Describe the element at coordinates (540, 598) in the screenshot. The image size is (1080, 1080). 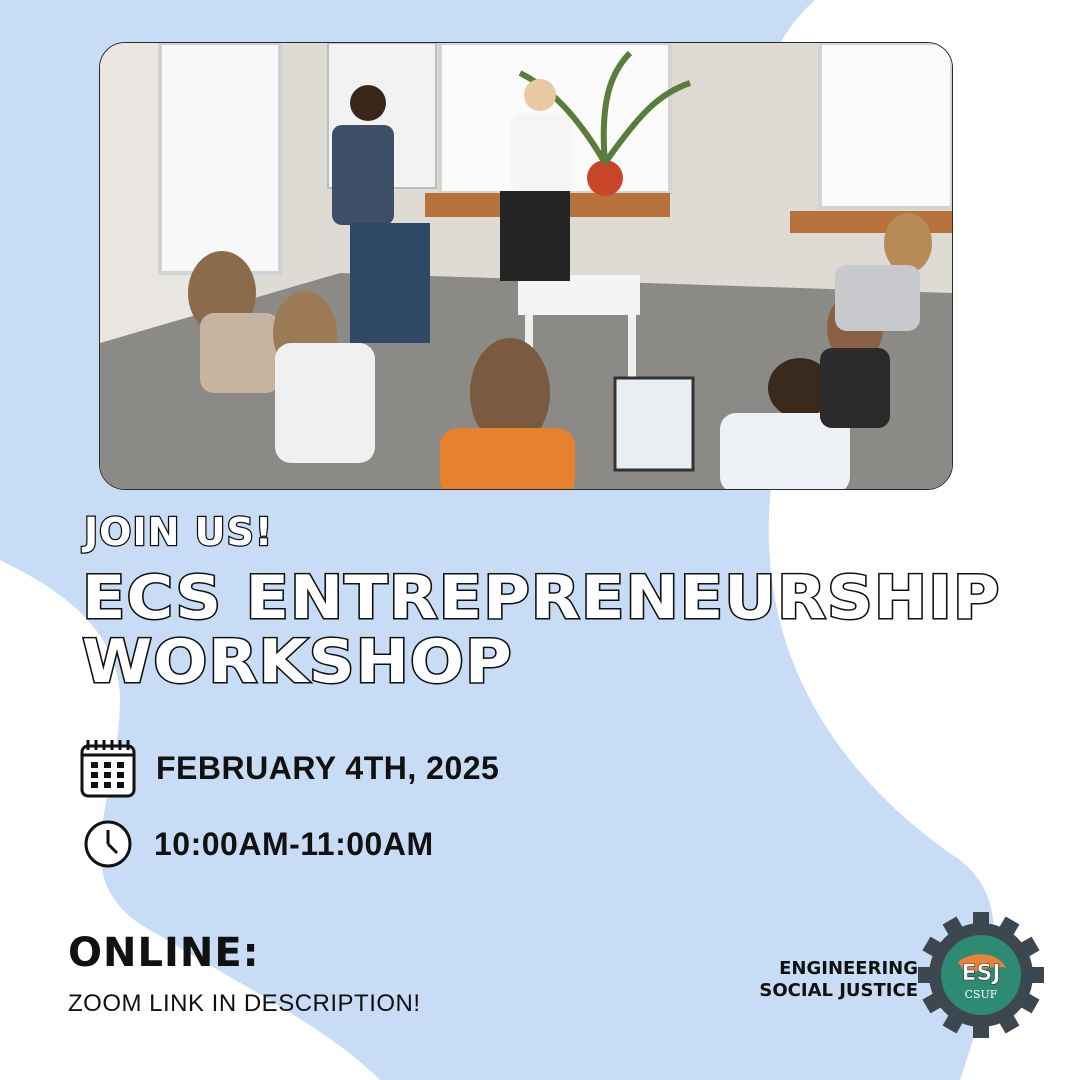
I see `event-title-line-1: ECS ENTREPRENEURSHIP` at that location.